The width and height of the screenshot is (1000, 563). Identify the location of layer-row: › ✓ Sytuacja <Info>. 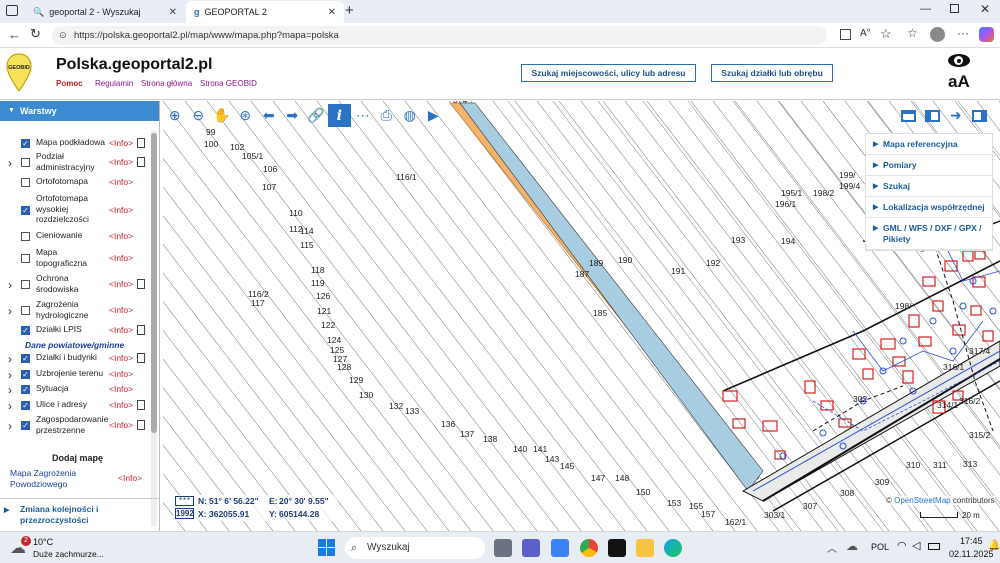
(75, 390).